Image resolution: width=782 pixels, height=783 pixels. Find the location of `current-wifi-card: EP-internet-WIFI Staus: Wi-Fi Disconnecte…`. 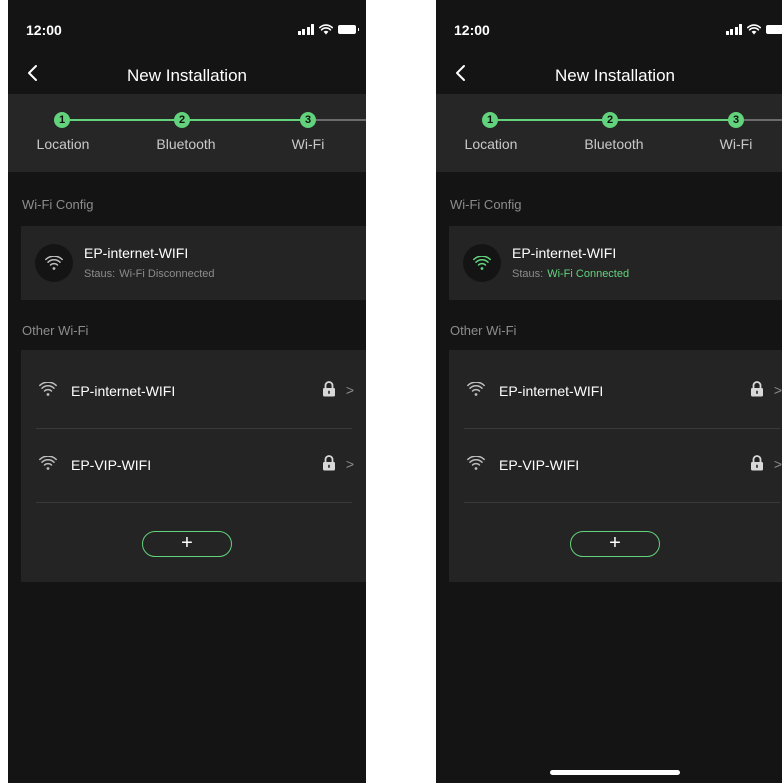

current-wifi-card: EP-internet-WIFI Staus: Wi-Fi Disconnecte… is located at coordinates (193, 263).